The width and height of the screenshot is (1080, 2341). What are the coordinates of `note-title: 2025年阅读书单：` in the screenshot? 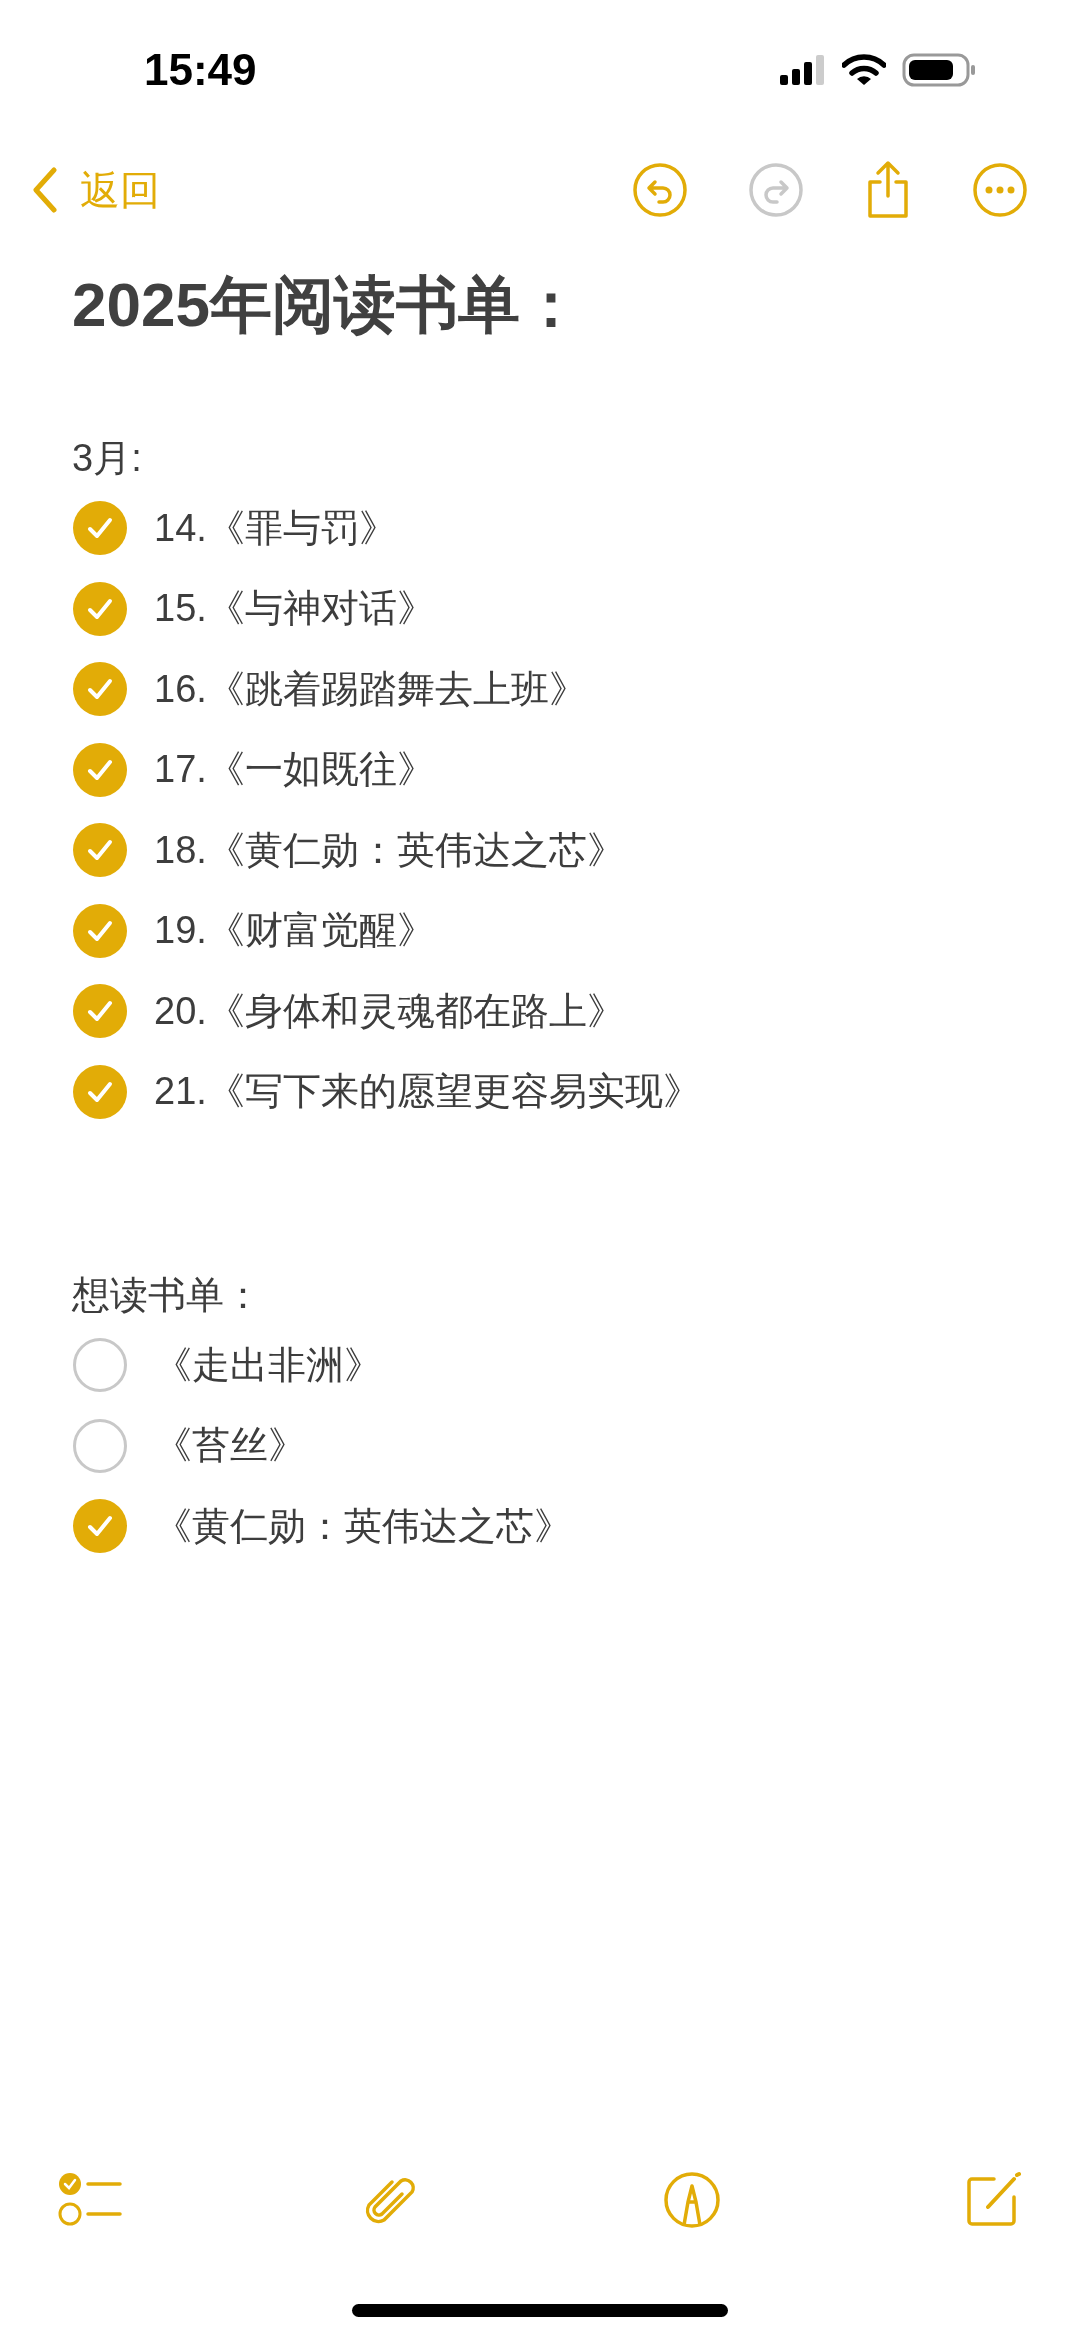 It's located at (327, 305).